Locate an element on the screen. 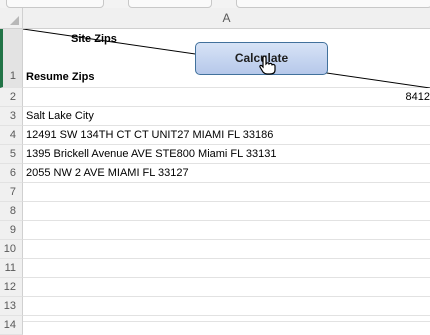  row-header-14: 14 is located at coordinates (11, 325).